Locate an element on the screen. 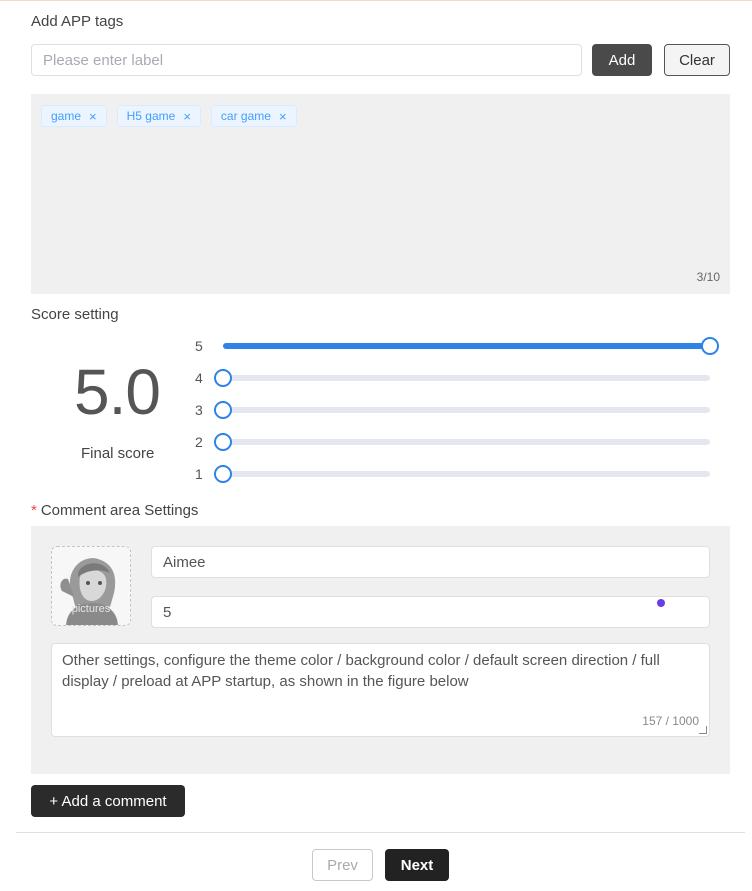 Image resolution: width=752 pixels, height=891 pixels. score-slider-row: 2 is located at coordinates (460, 442).